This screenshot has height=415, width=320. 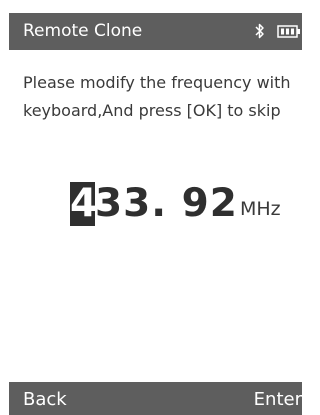 I want to click on frequency-unit: MHz, so click(x=260, y=209).